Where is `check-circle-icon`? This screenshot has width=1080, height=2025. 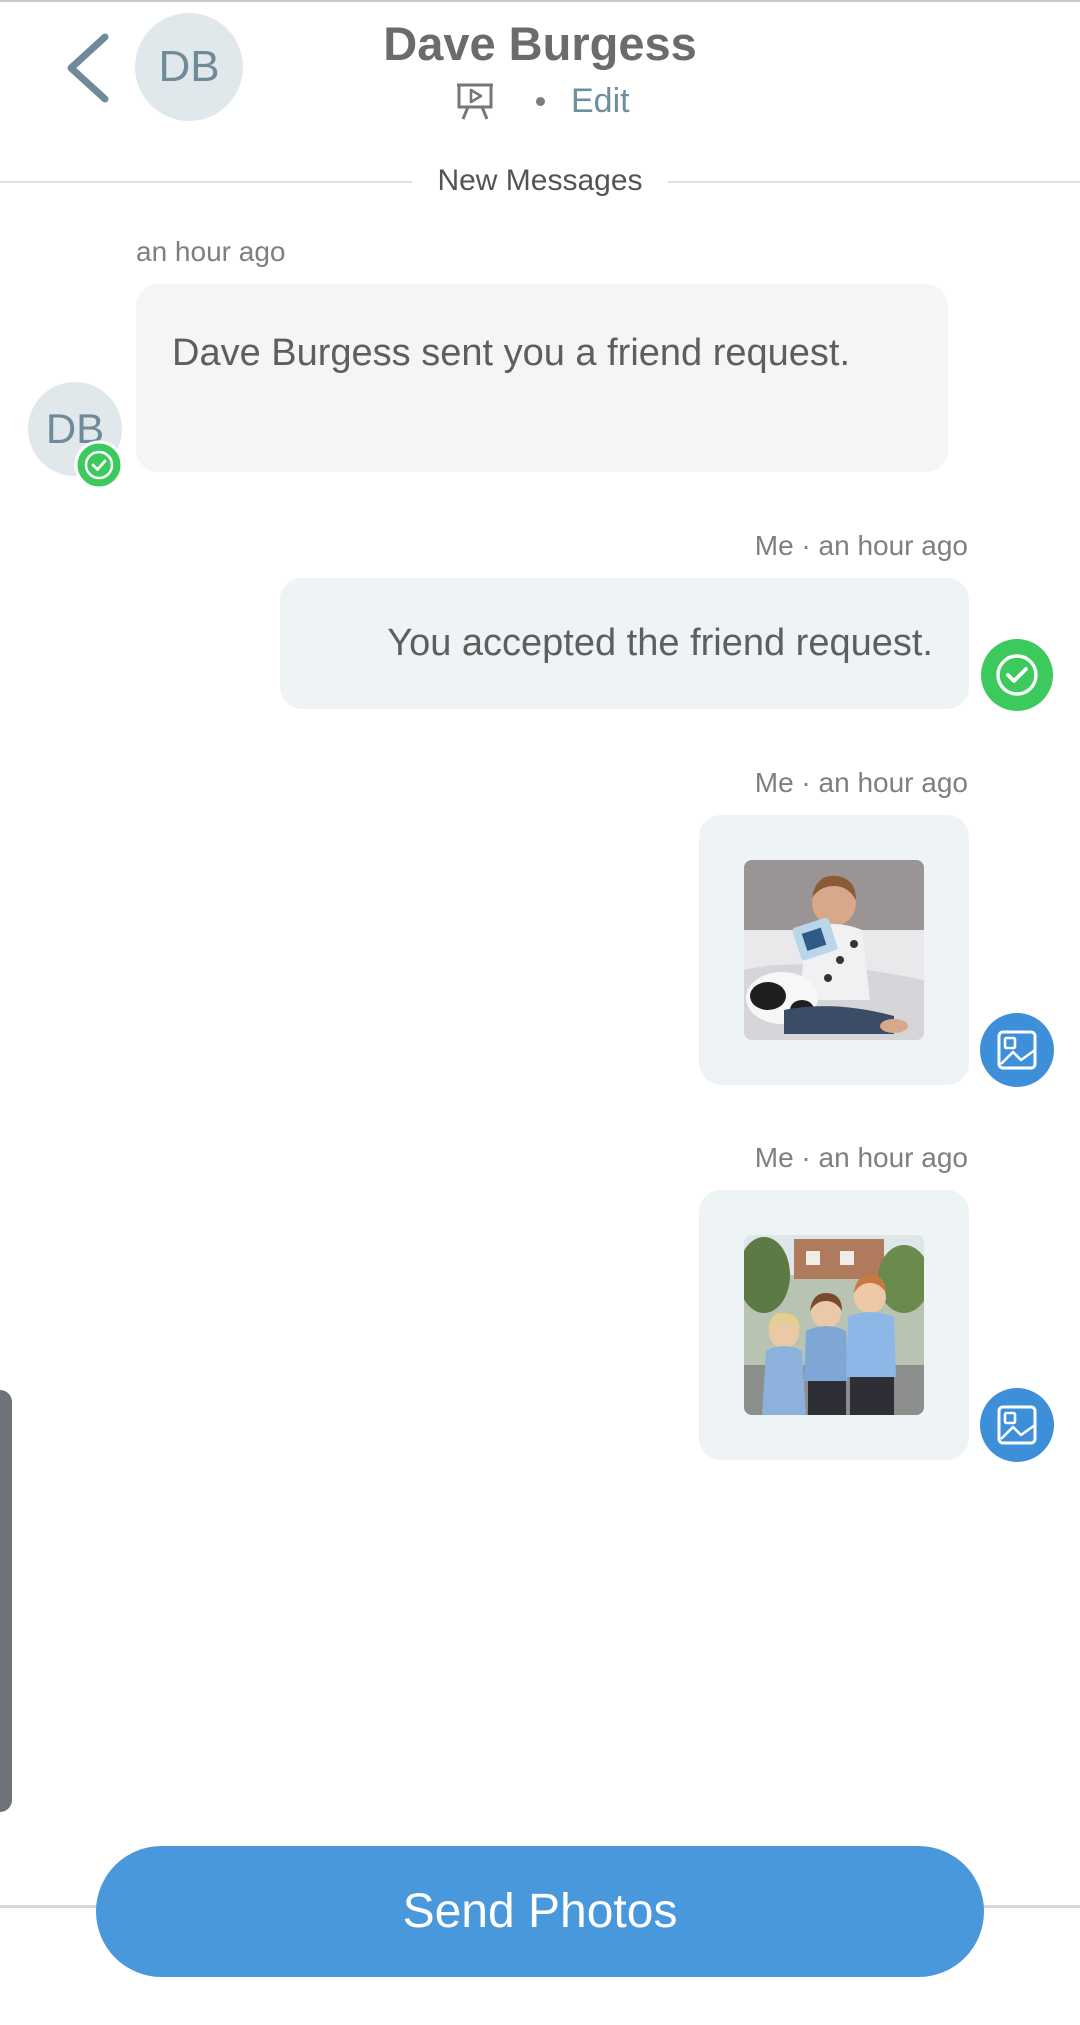 check-circle-icon is located at coordinates (1017, 675).